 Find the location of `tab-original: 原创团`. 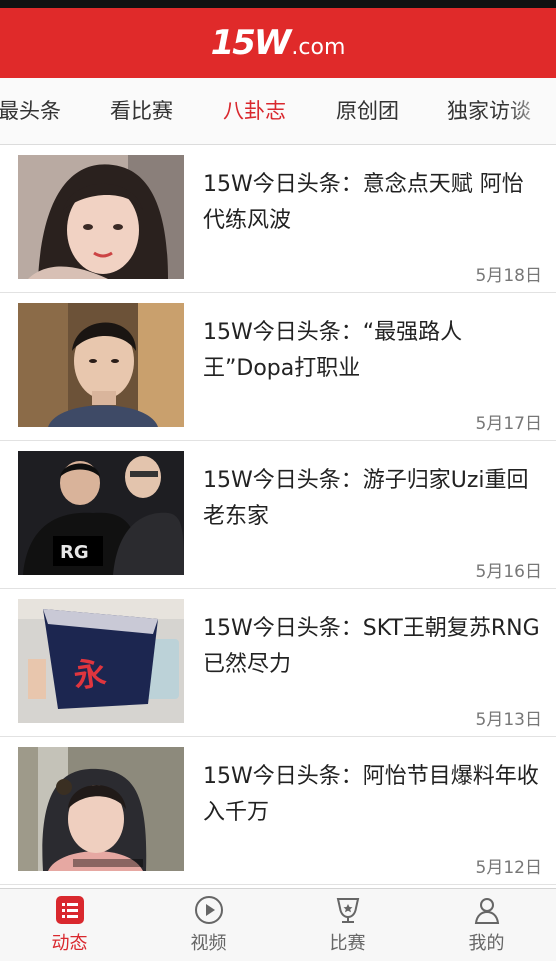

tab-original: 原创团 is located at coordinates (367, 111).